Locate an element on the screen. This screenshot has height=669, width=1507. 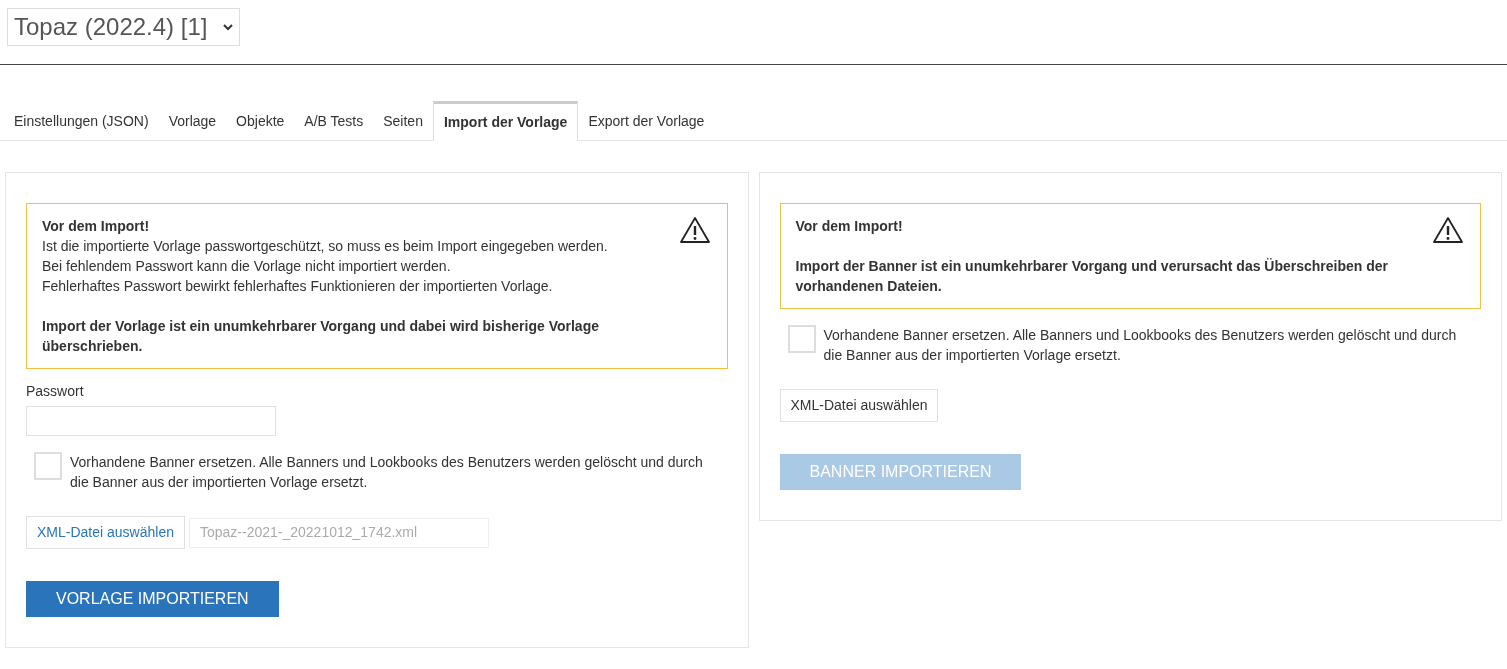
file-name-field: Topaz--2021-_20221012_1742.xml is located at coordinates (338, 532).